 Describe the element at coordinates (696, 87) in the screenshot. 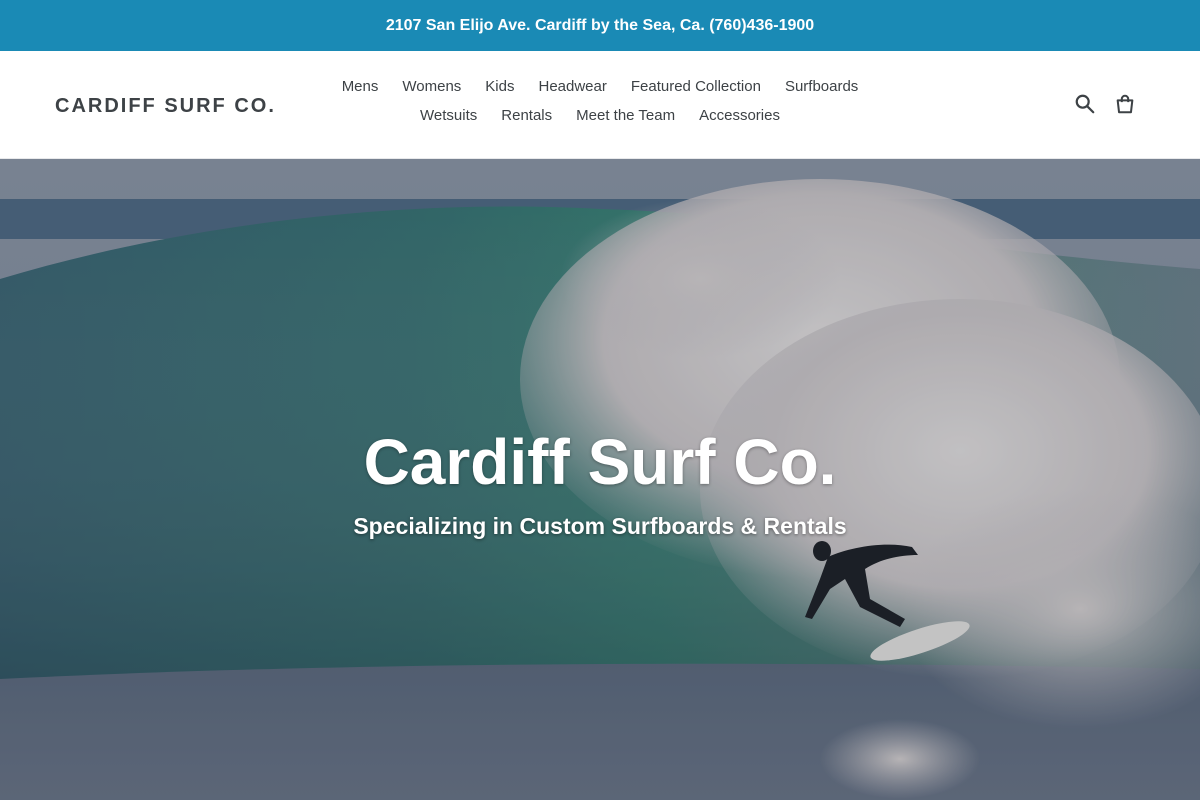

I see `nav-item-featured-collection: Featured Collection` at that location.